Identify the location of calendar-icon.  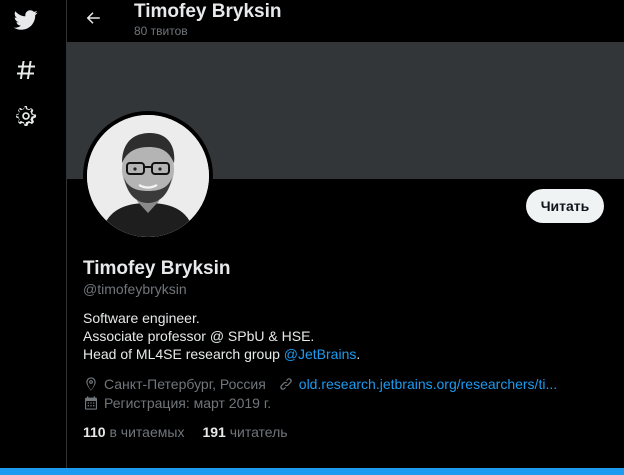
(91, 403).